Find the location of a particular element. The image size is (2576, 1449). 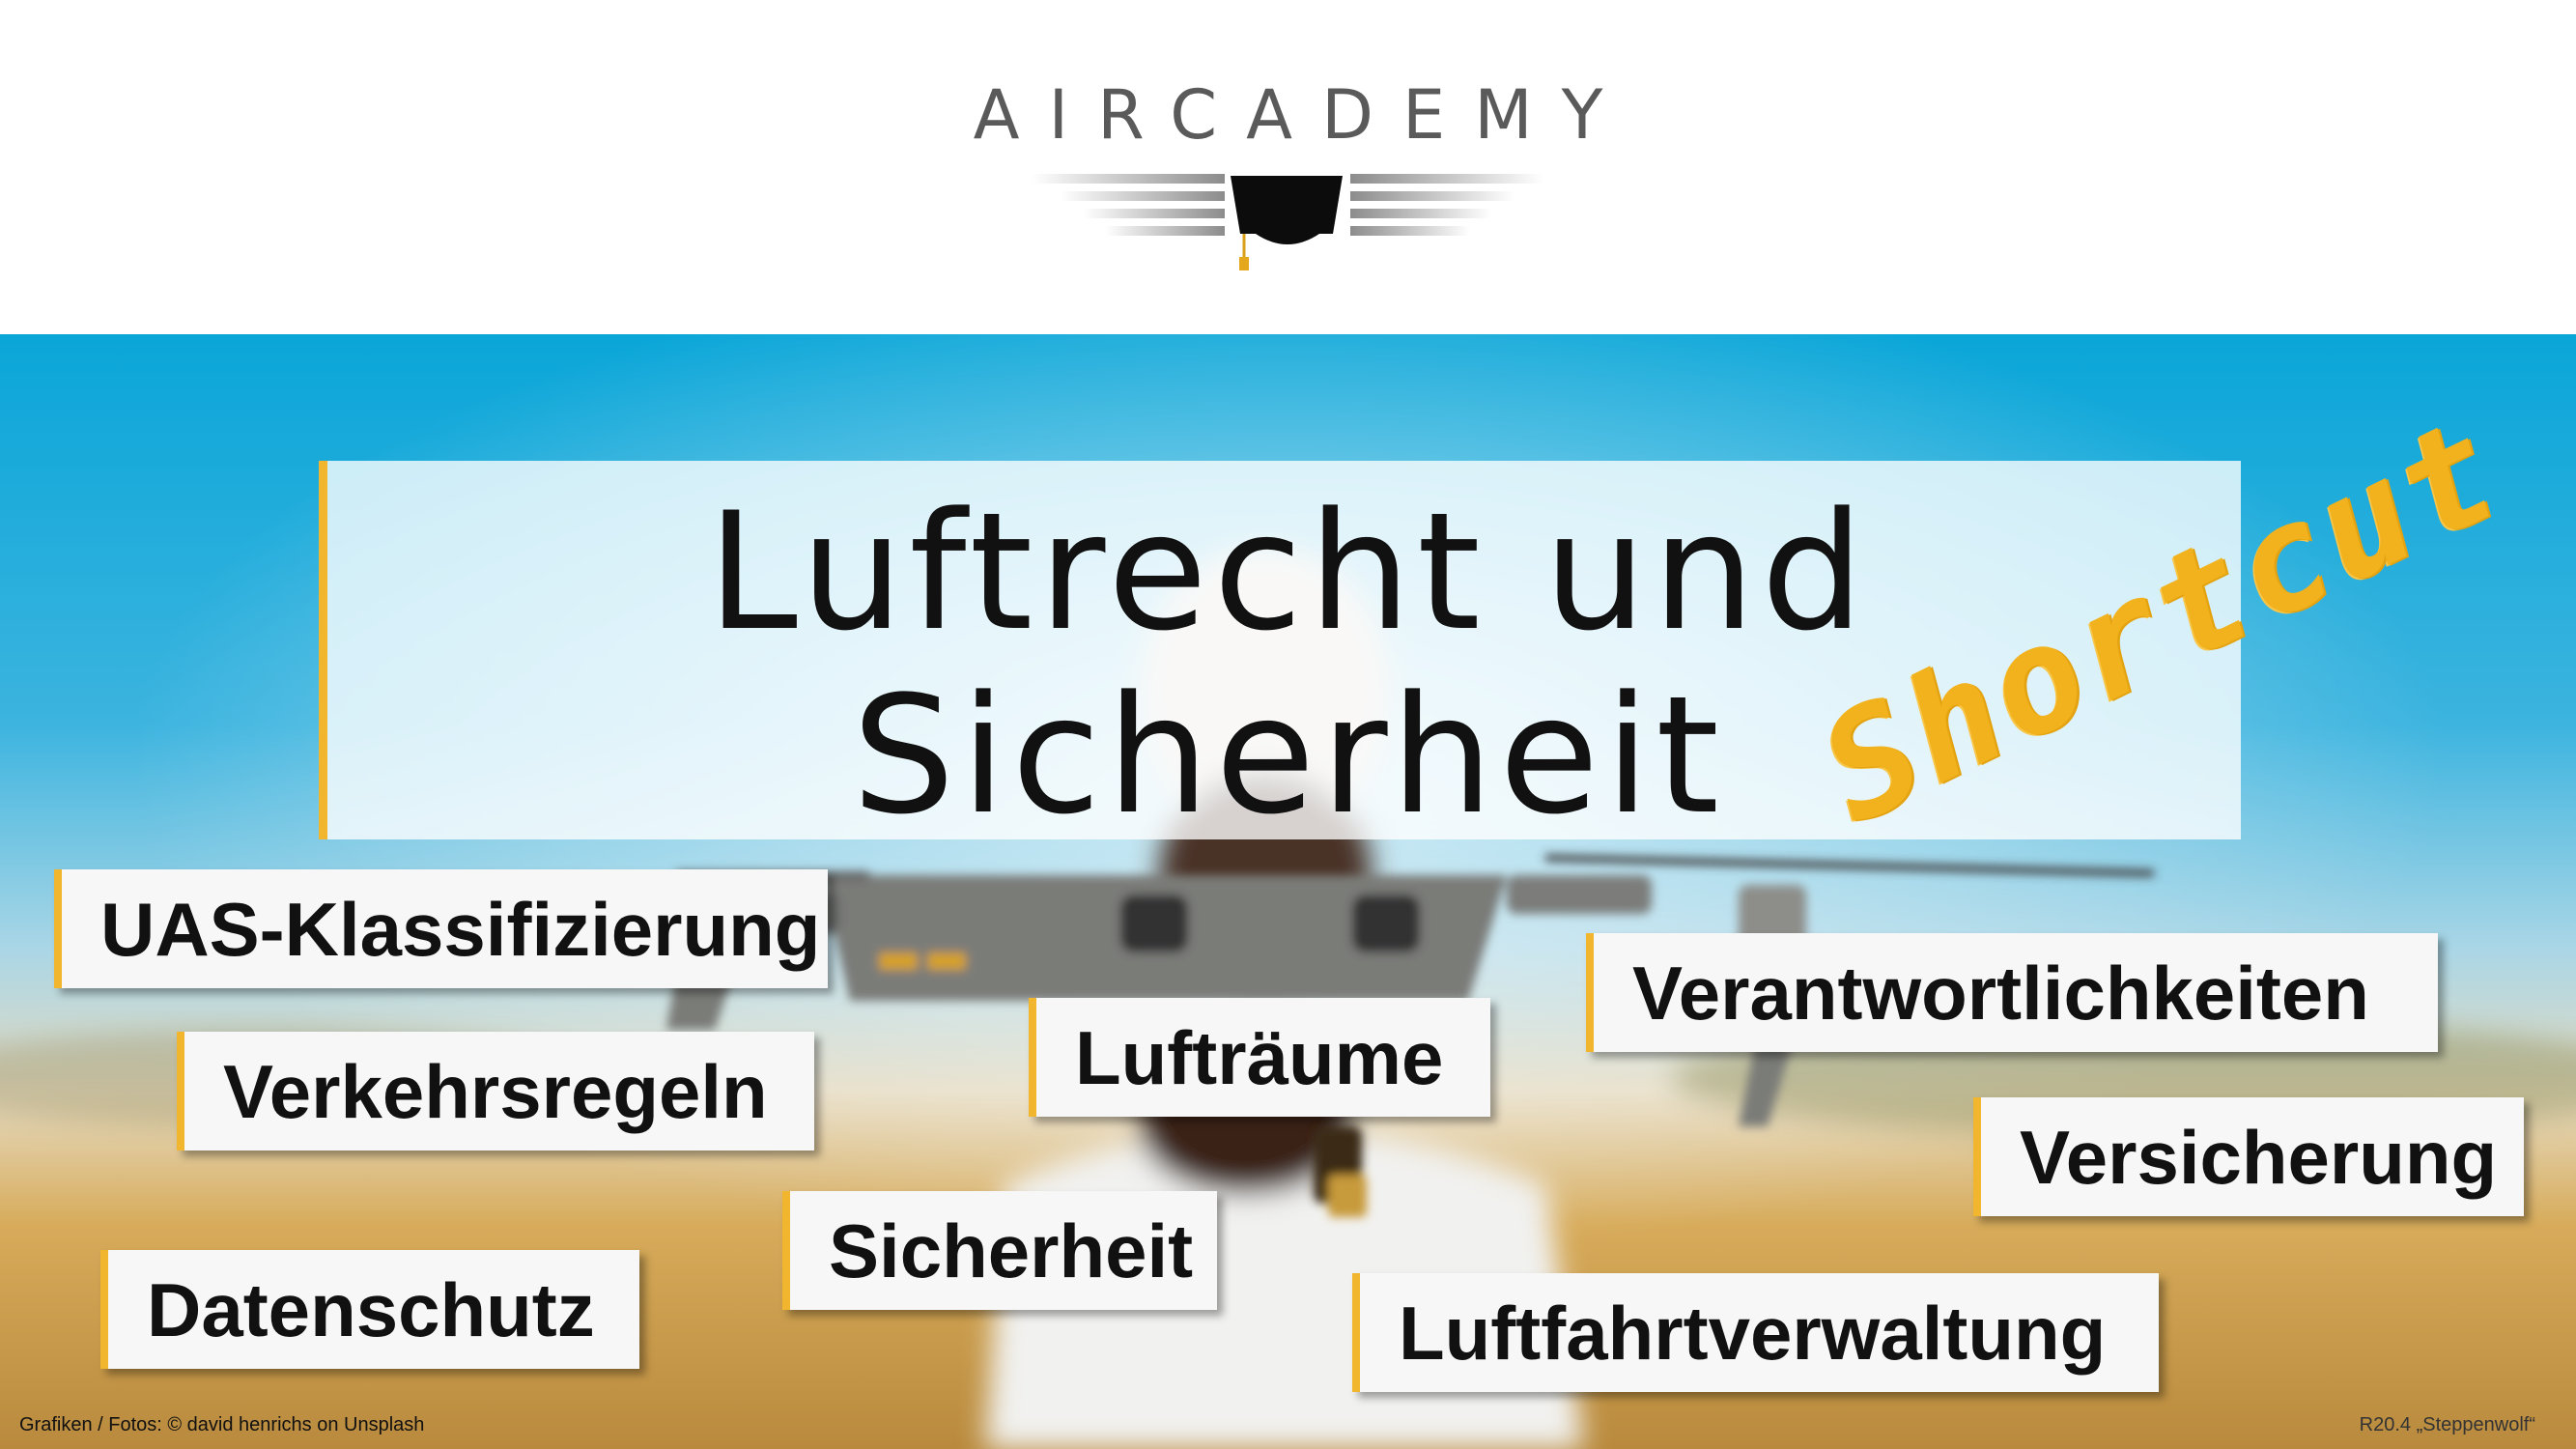

brand-name: AIRCADEMY is located at coordinates (1302, 115).